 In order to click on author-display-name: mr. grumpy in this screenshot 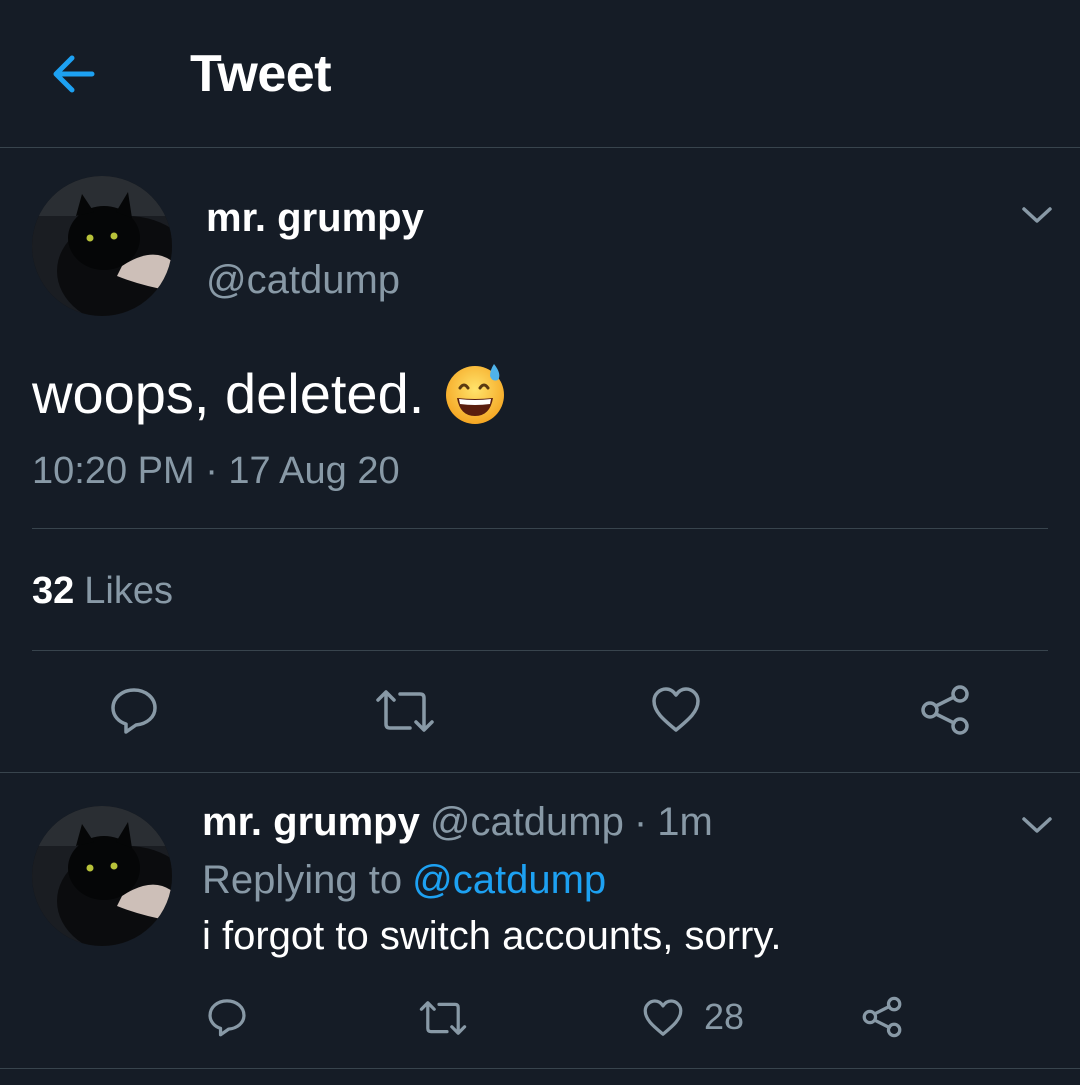, I will do `click(315, 218)`.